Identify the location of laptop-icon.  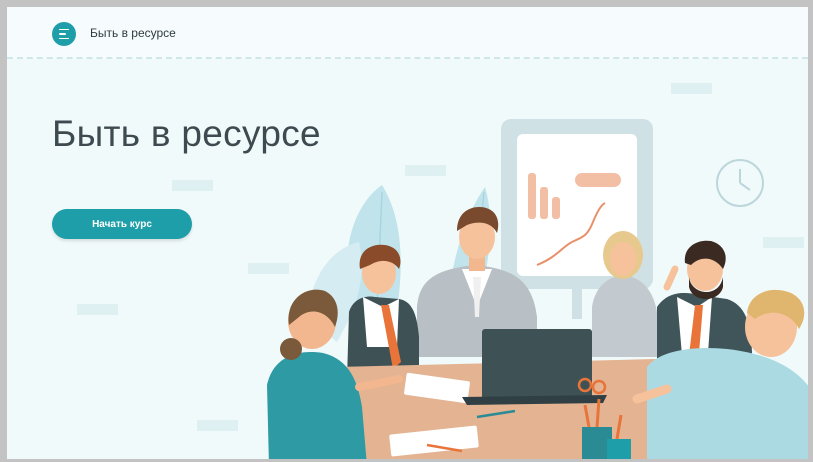
(534, 367).